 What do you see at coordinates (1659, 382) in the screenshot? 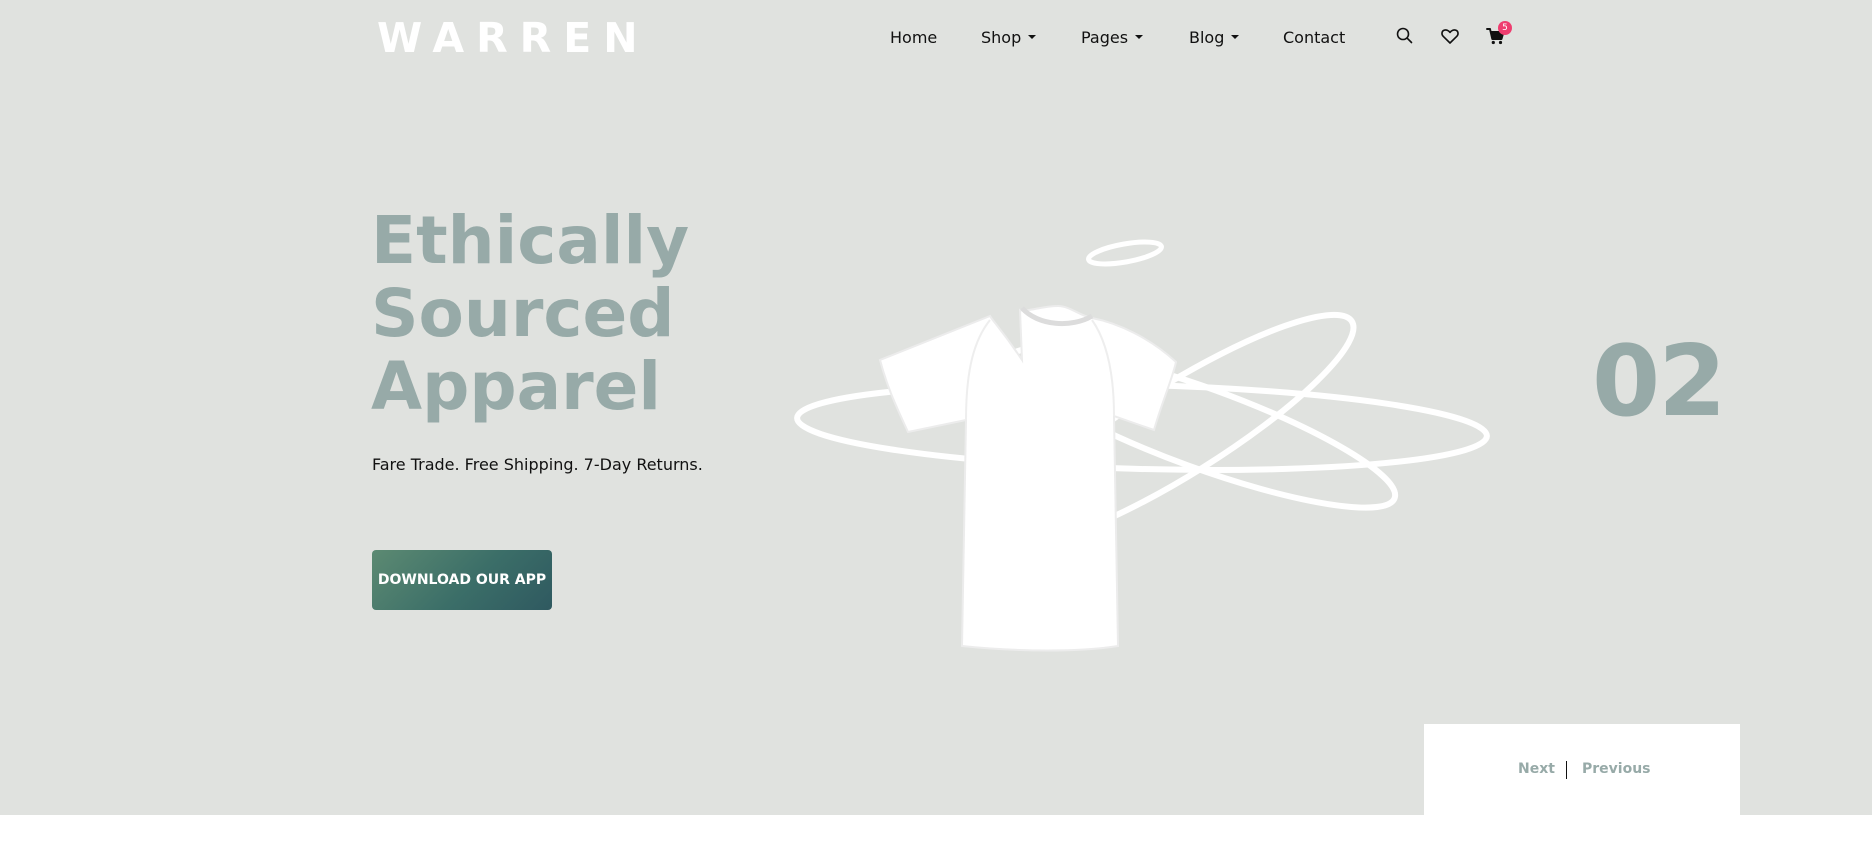
I see `slide-number: 02` at bounding box center [1659, 382].